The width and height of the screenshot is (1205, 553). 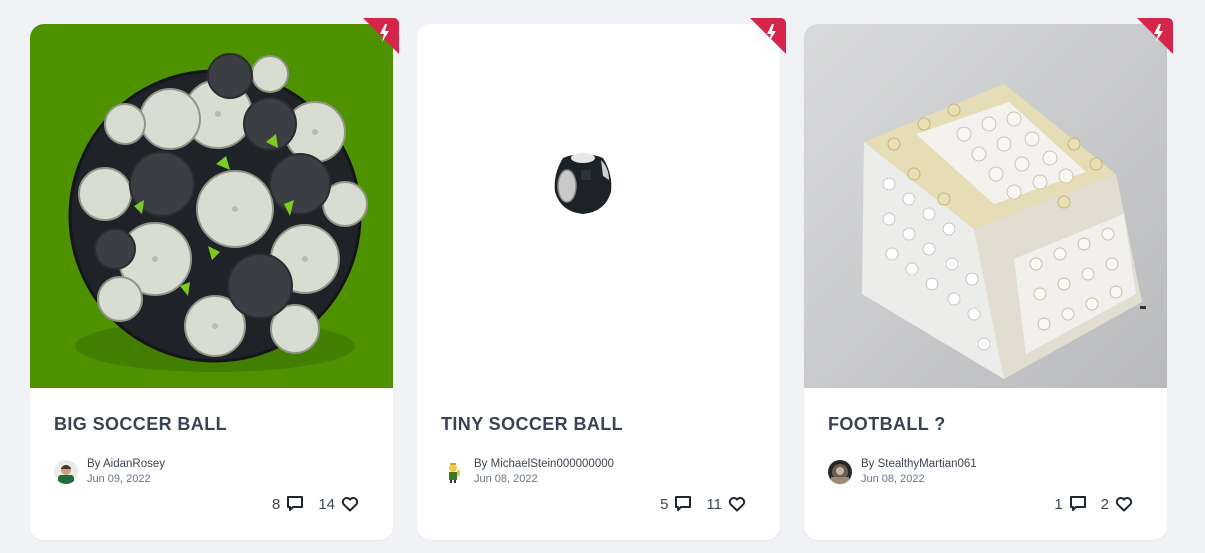 I want to click on like-count: 11, so click(x=714, y=504).